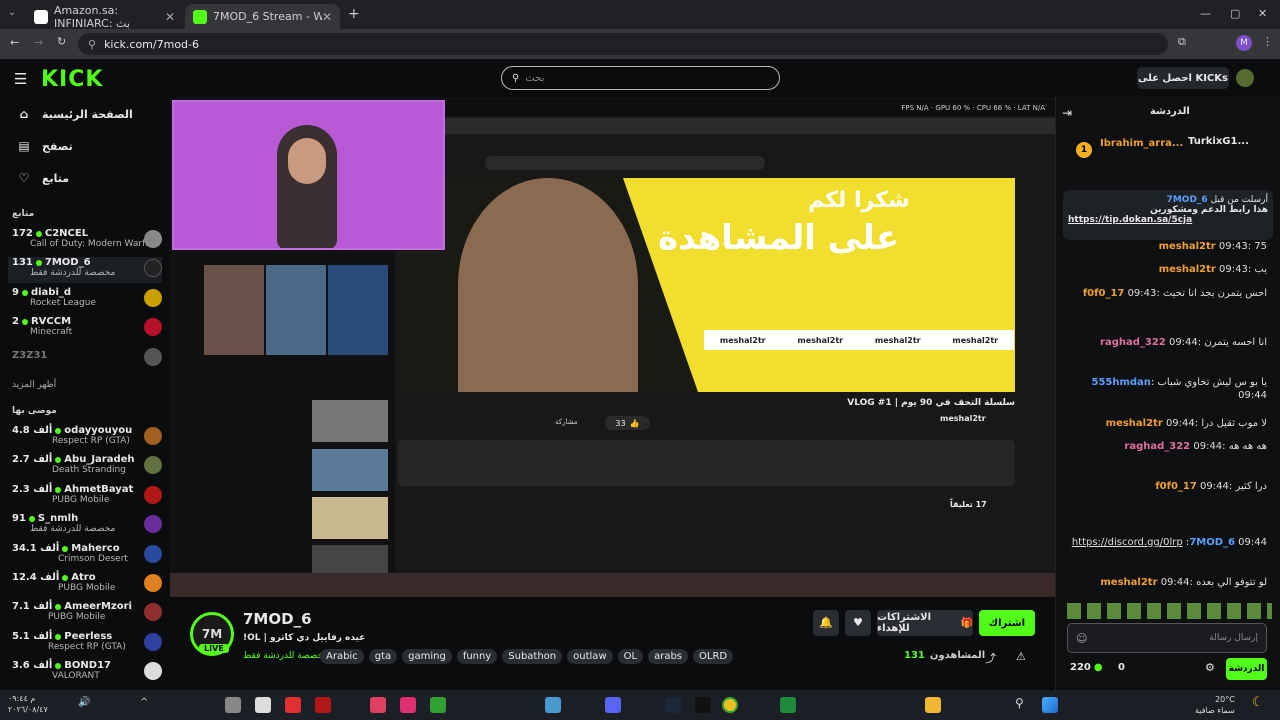  What do you see at coordinates (87, 614) in the screenshot?
I see `sidebar-rec-channel: 7.1 ألف AmeerMzori PUBG Mobile` at bounding box center [87, 614].